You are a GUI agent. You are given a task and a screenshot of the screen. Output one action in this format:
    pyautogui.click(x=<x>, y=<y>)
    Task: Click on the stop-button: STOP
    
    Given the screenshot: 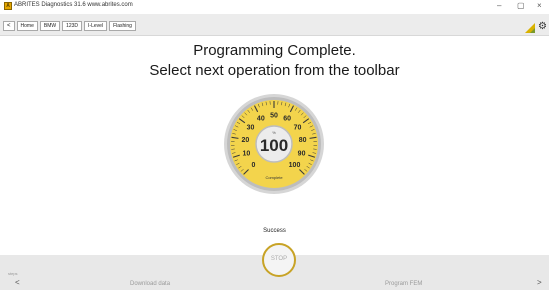 What is the action you would take?
    pyautogui.click(x=279, y=260)
    